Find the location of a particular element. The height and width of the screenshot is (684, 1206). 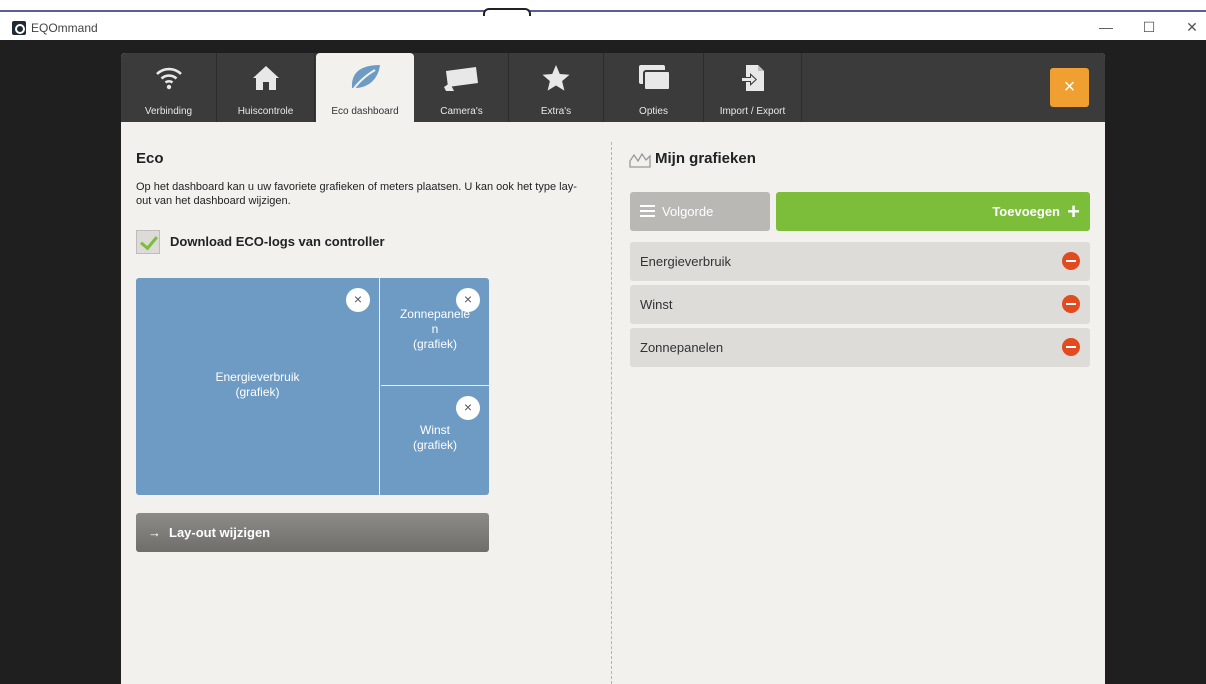

graph-item-label: Energieverbruik is located at coordinates (686, 261).